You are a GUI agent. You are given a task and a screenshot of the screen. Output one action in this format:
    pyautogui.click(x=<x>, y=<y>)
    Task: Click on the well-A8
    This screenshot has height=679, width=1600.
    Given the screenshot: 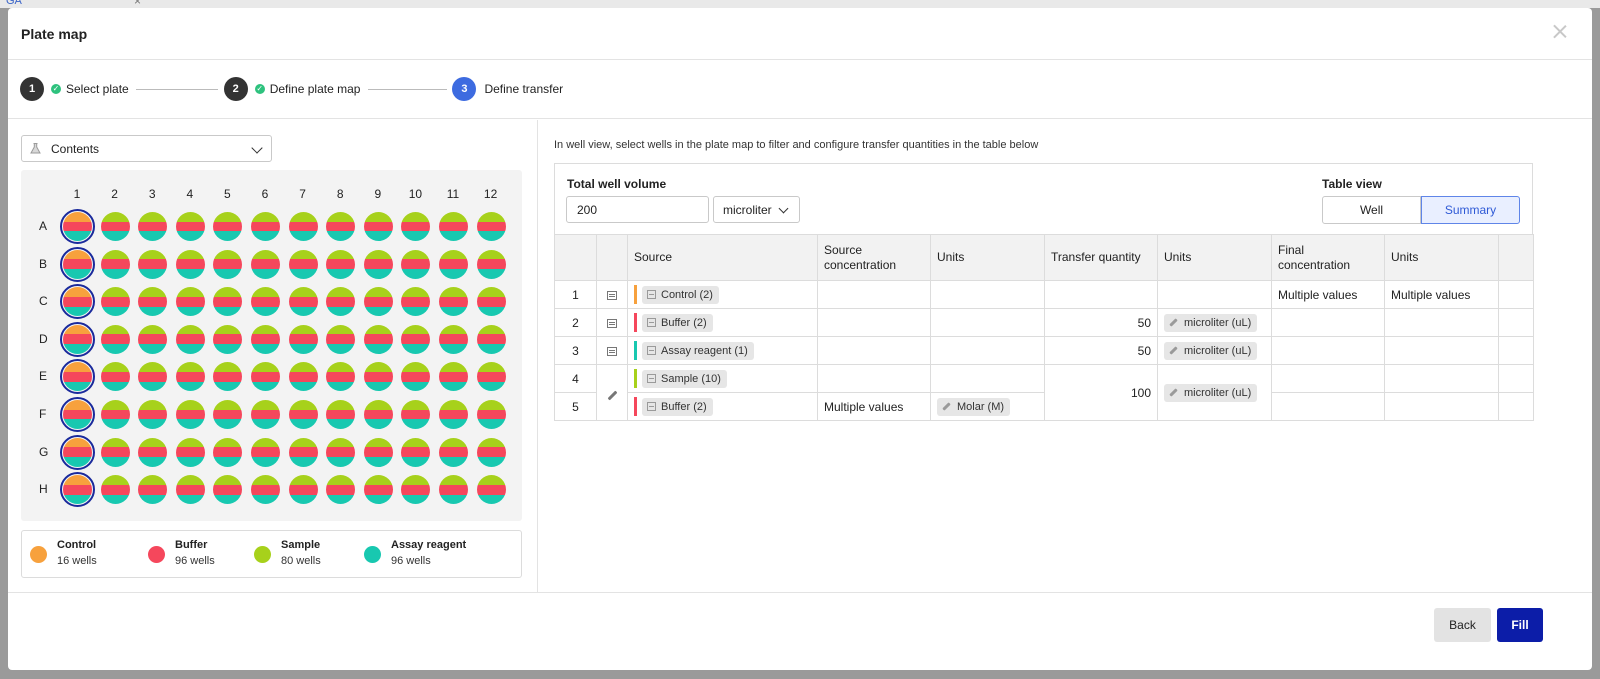 What is the action you would take?
    pyautogui.click(x=341, y=226)
    